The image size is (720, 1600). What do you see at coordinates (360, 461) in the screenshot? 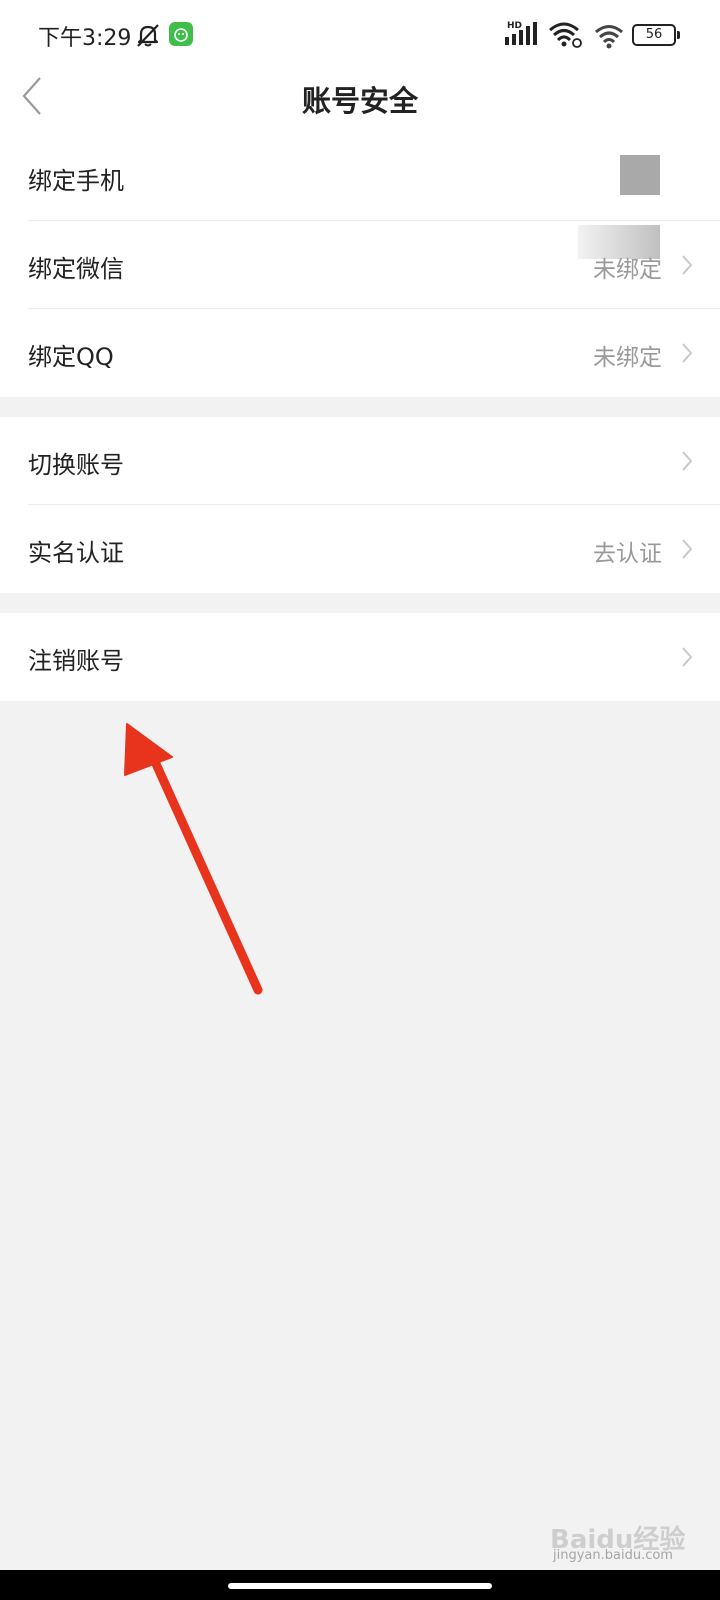
I see `row-switch-account: 切换账号` at bounding box center [360, 461].